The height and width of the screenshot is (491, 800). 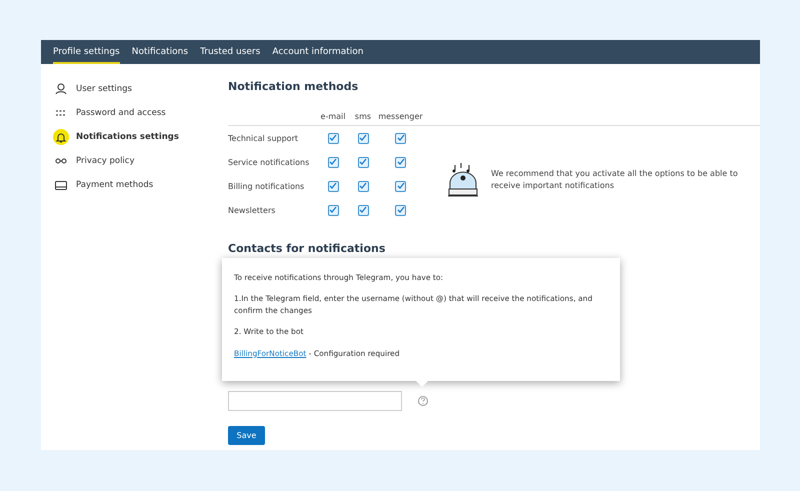 I want to click on sidebar-item: Password and access, so click(x=121, y=113).